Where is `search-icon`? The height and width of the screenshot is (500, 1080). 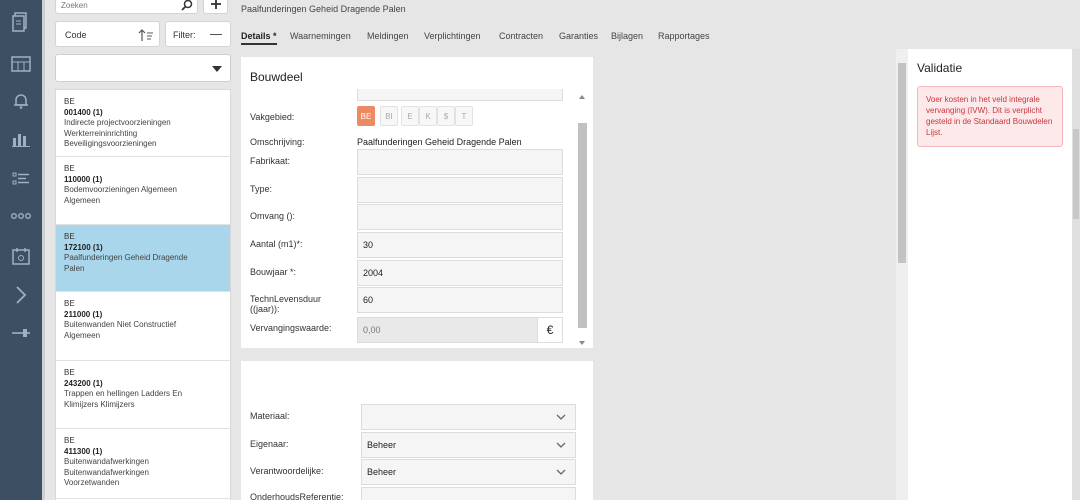 search-icon is located at coordinates (187, 6).